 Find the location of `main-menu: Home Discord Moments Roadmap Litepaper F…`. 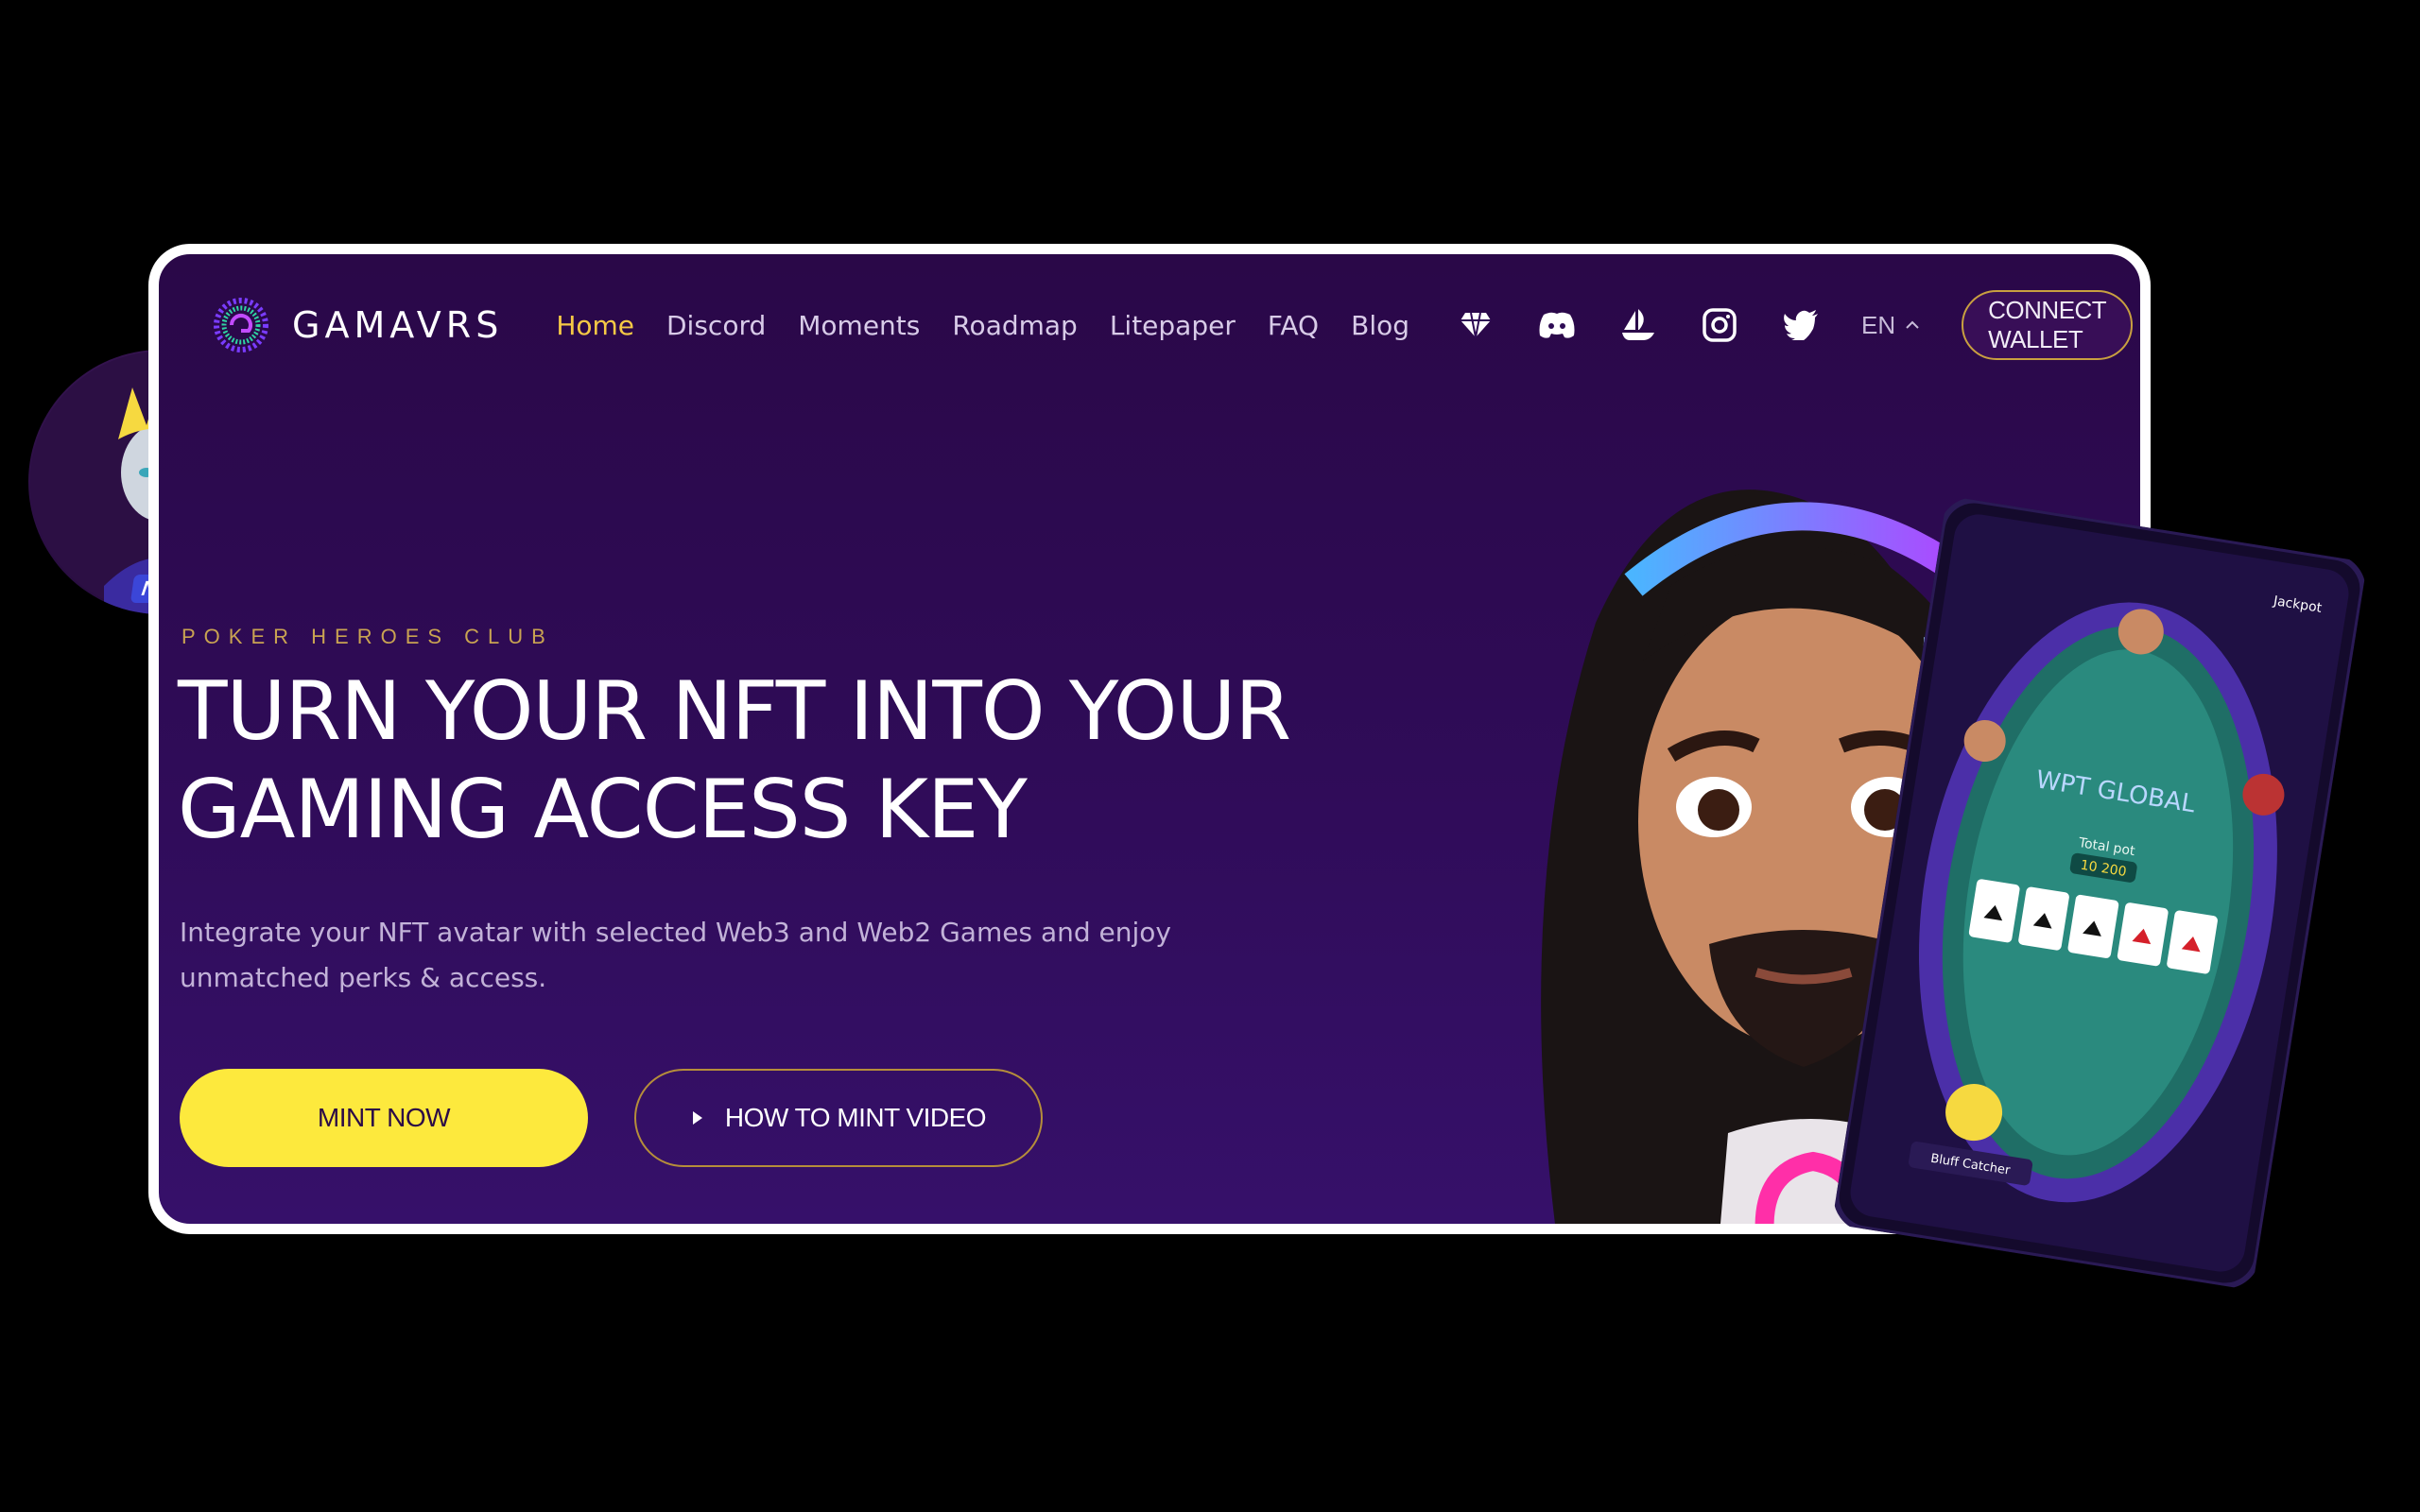

main-menu: Home Discord Moments Roadmap Litepaper F… is located at coordinates (983, 325).